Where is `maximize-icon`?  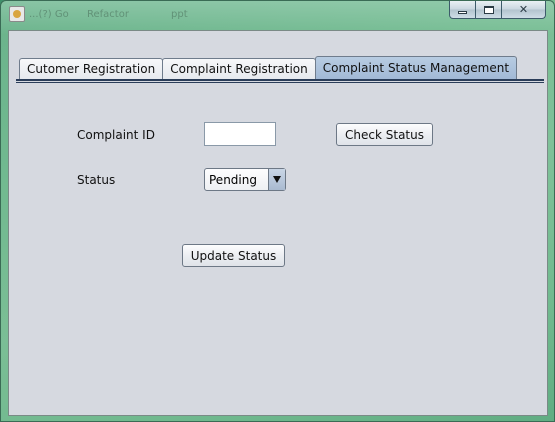
maximize-icon is located at coordinates (488, 9).